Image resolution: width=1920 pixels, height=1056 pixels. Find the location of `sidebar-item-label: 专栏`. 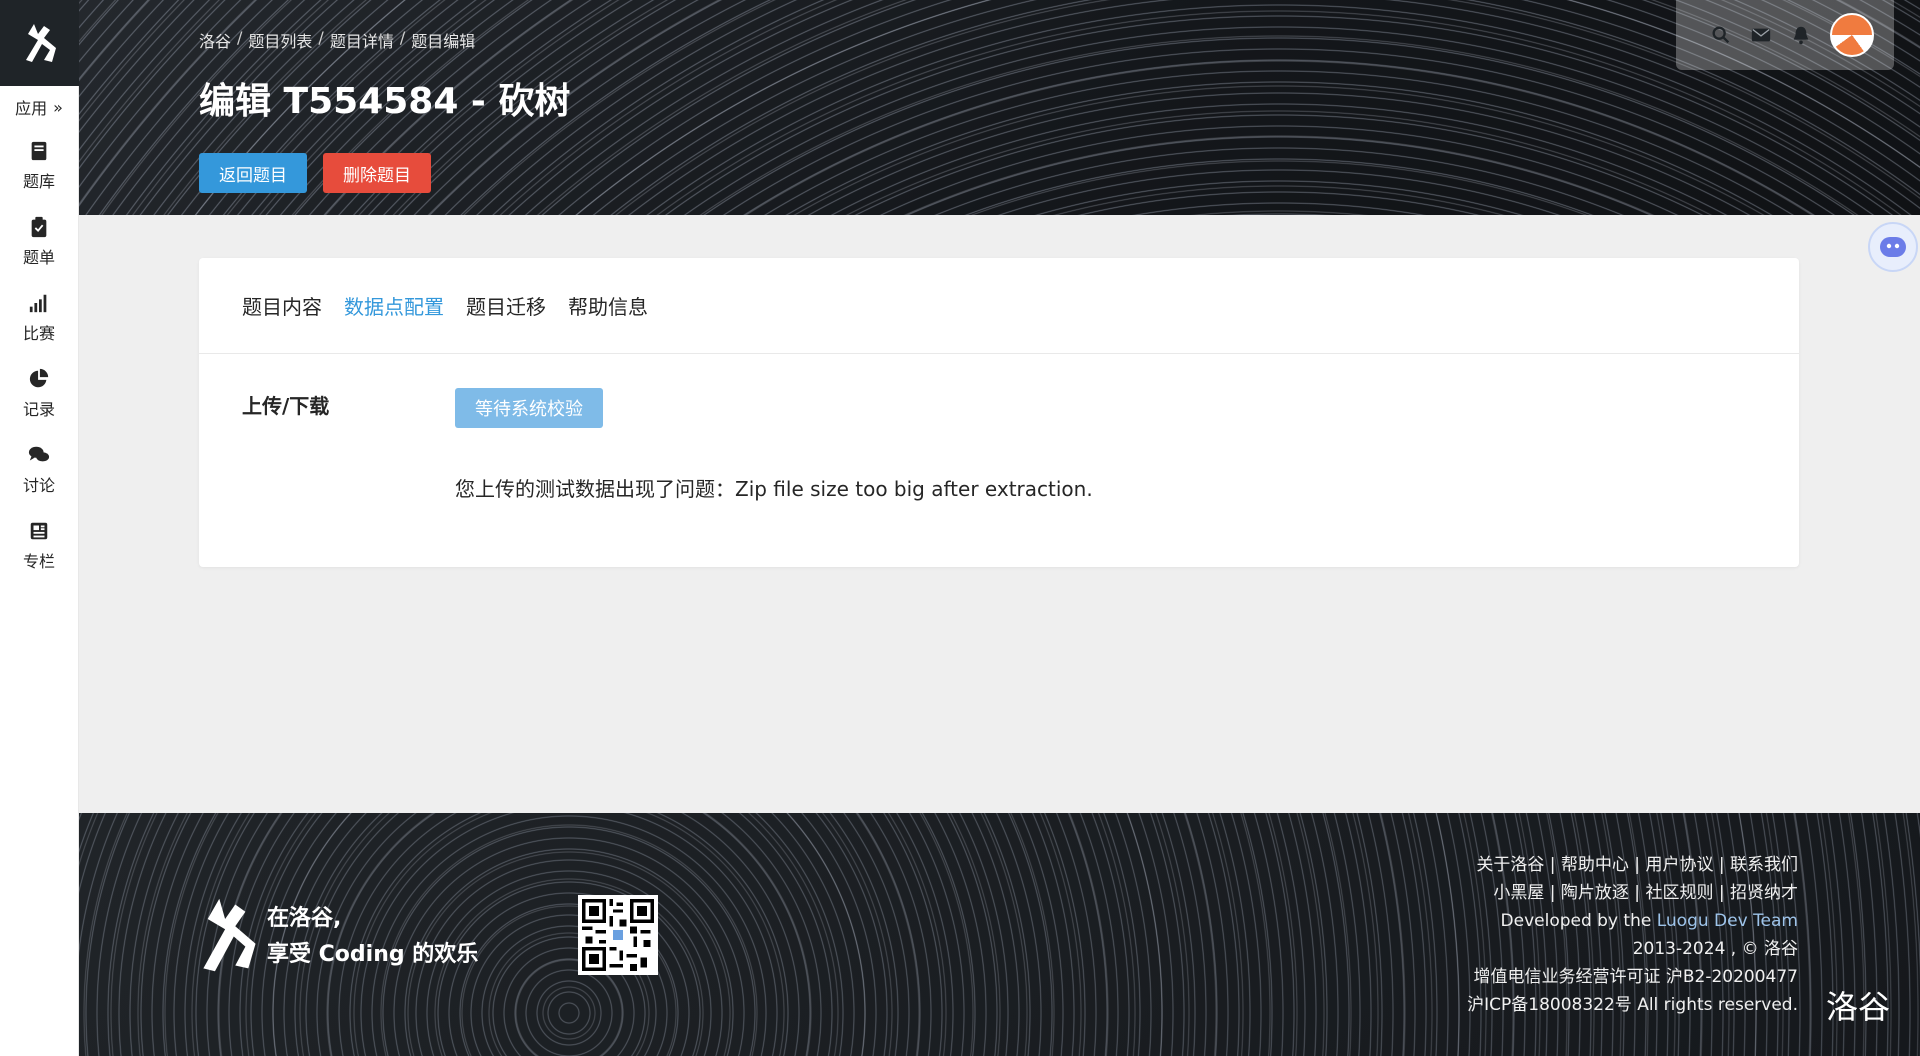

sidebar-item-label: 专栏 is located at coordinates (38, 561).